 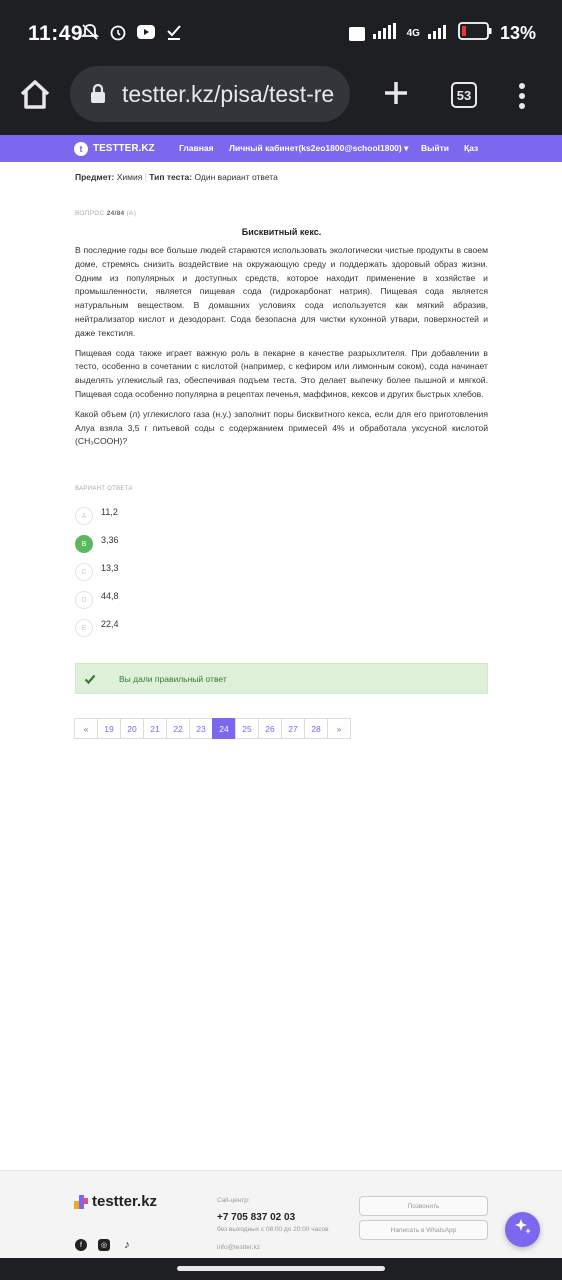 I want to click on status-system-icons: 4G 13%, so click(x=442, y=33).